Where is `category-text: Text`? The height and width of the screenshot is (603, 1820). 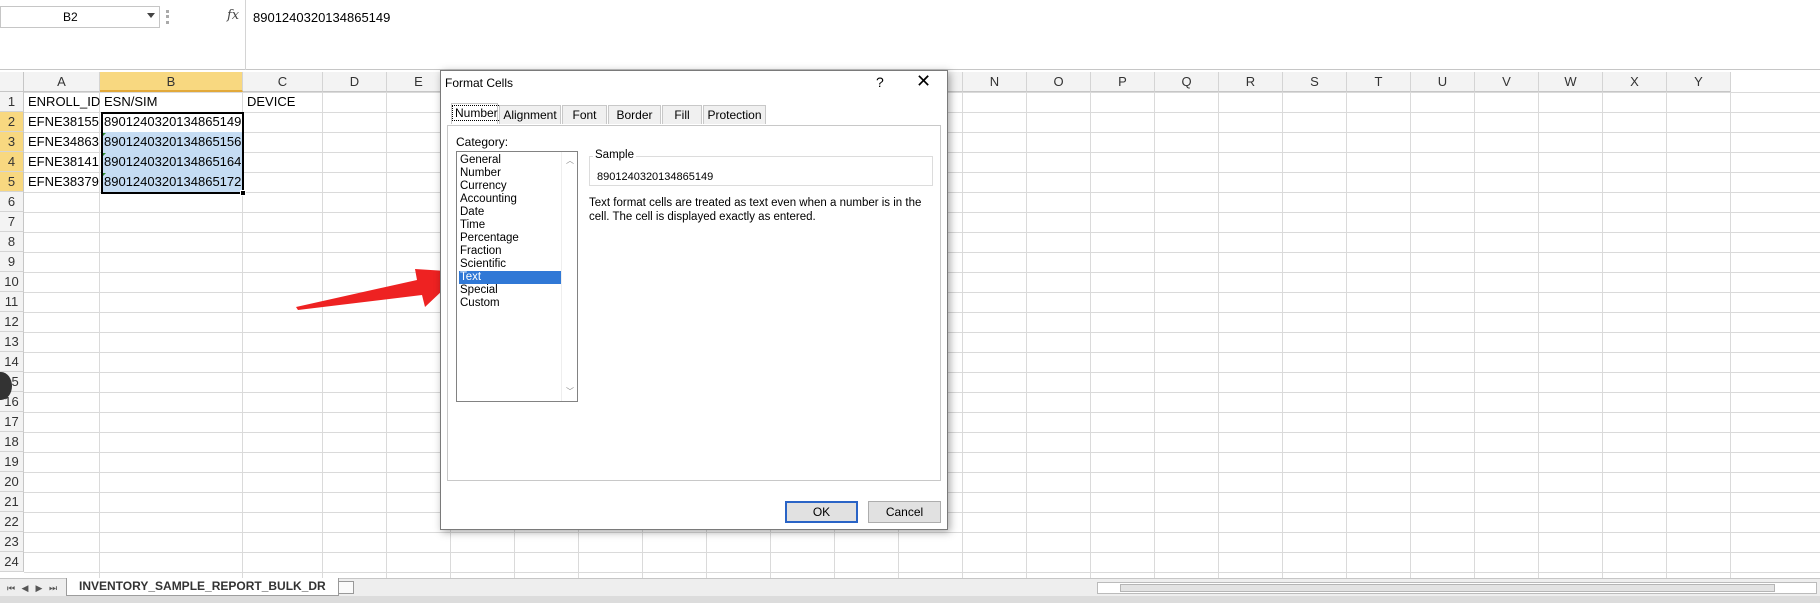 category-text: Text is located at coordinates (510, 277).